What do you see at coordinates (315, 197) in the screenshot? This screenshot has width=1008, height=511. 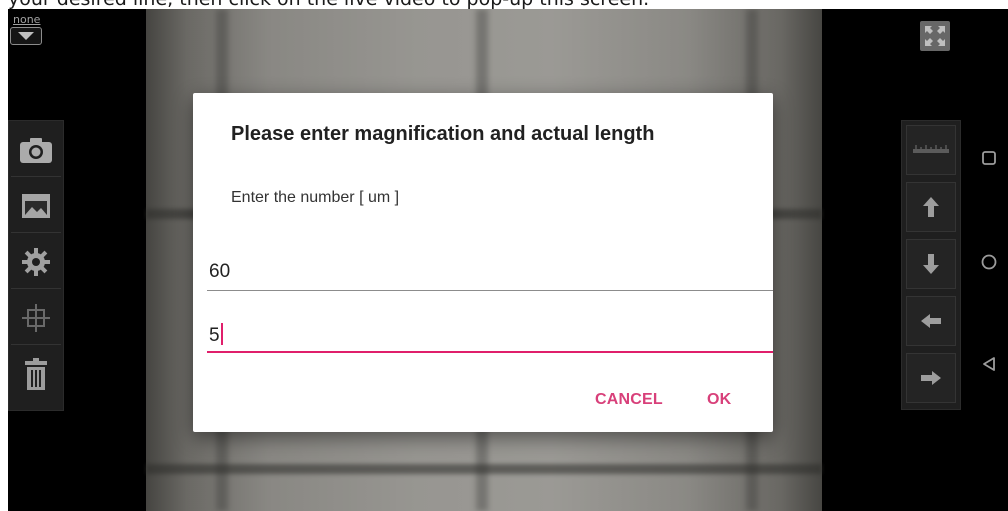 I see `dialog-message: Enter the number [ um ]` at bounding box center [315, 197].